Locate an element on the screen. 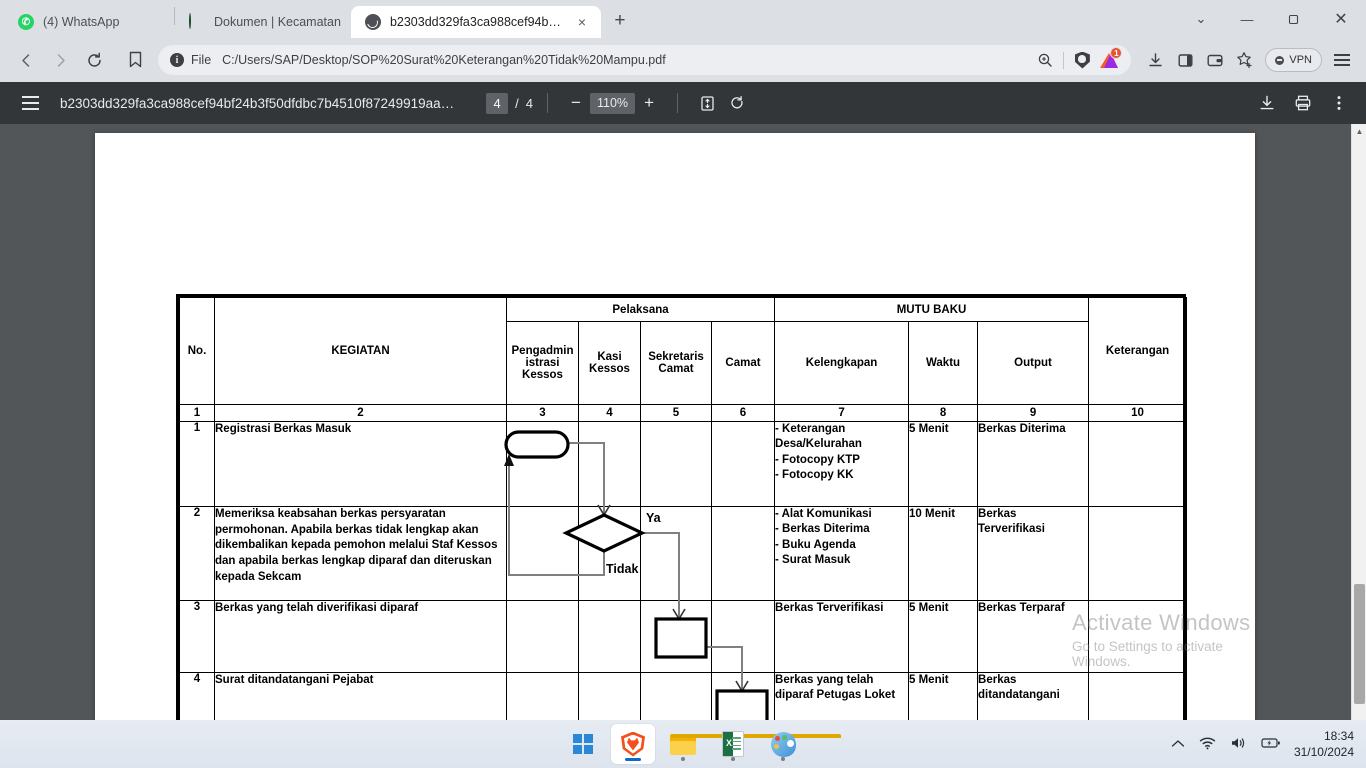 The image size is (1366, 768). rotate-icon is located at coordinates (737, 103).